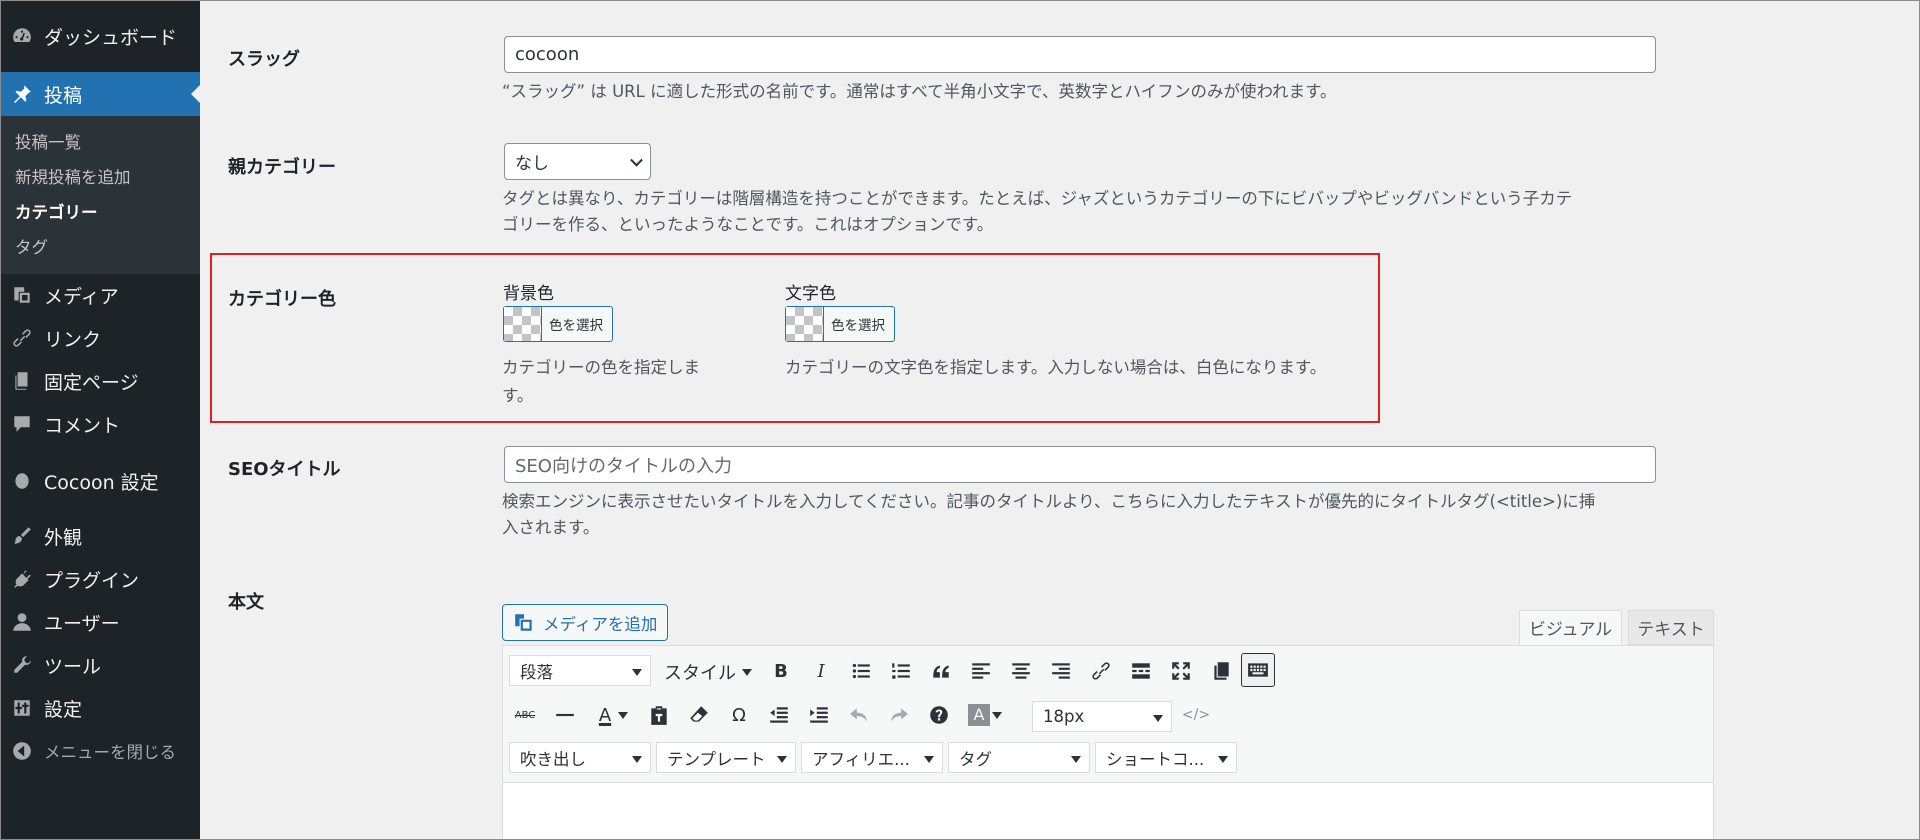 This screenshot has width=1920, height=840. What do you see at coordinates (699, 715) in the screenshot?
I see `clear-formatting-icon` at bounding box center [699, 715].